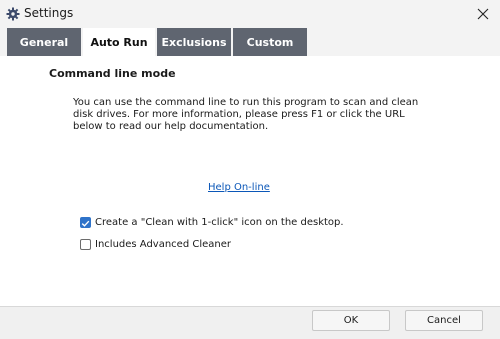 The image size is (500, 339). I want to click on create-desktop-icon-checkbox, so click(85, 222).